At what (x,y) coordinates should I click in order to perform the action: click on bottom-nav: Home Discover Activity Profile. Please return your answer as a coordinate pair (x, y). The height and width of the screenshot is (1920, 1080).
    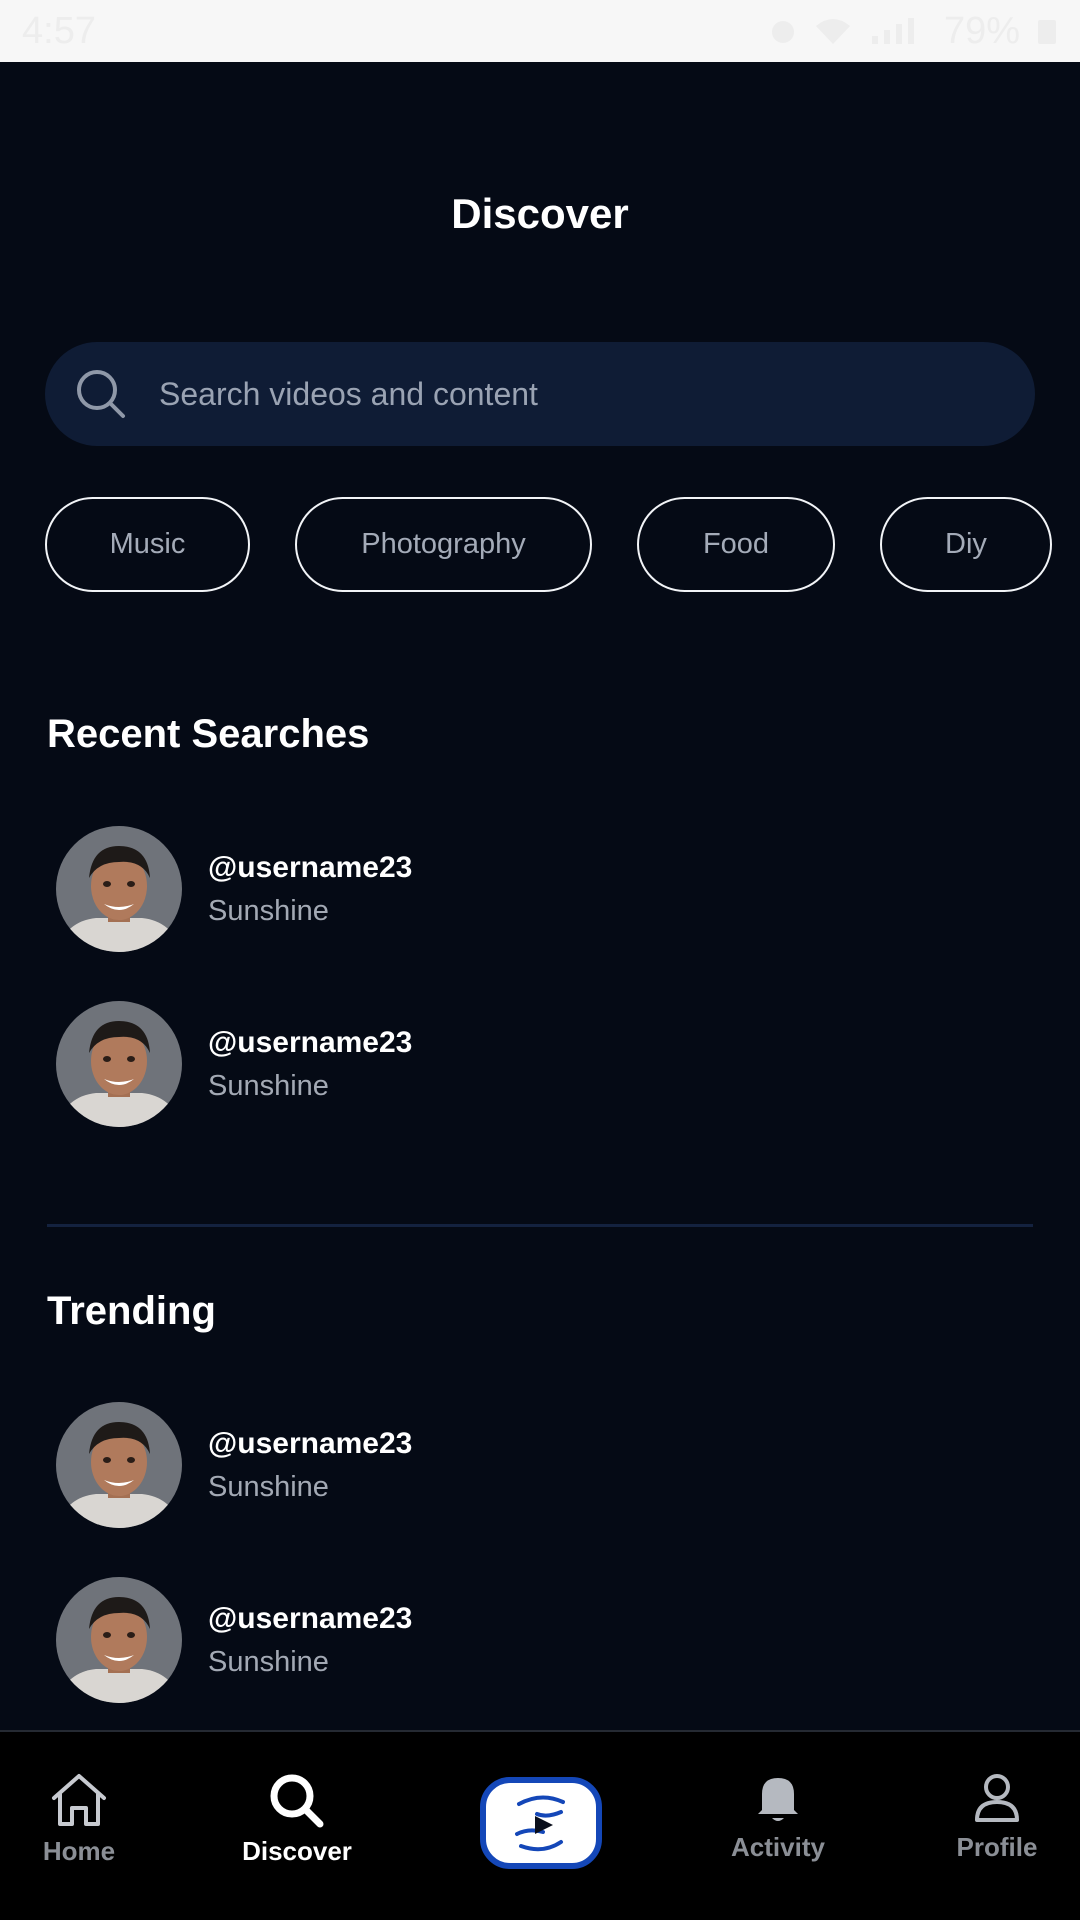
    Looking at the image, I should click on (540, 1825).